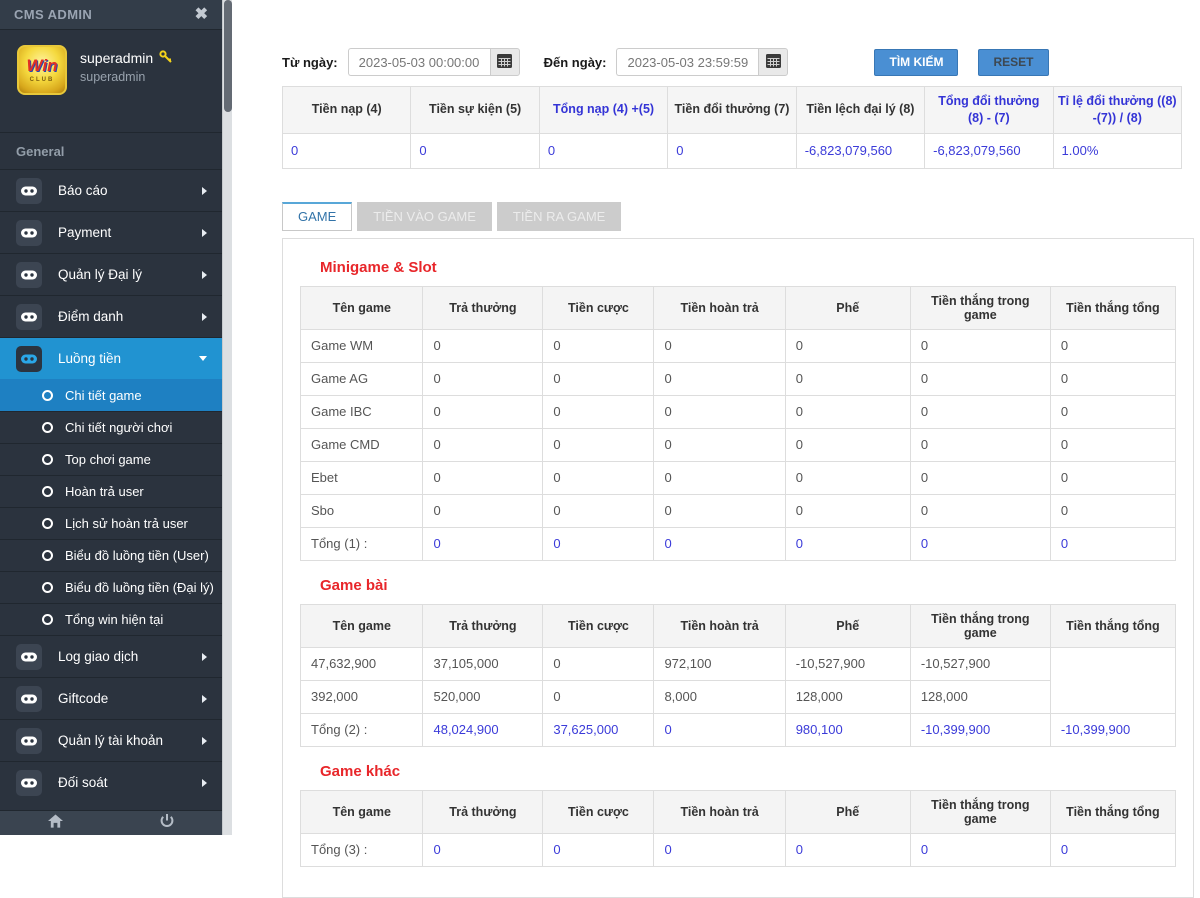 The height and width of the screenshot is (898, 1200). Describe the element at coordinates (317, 216) in the screenshot. I see `tab-game: GAME` at that location.